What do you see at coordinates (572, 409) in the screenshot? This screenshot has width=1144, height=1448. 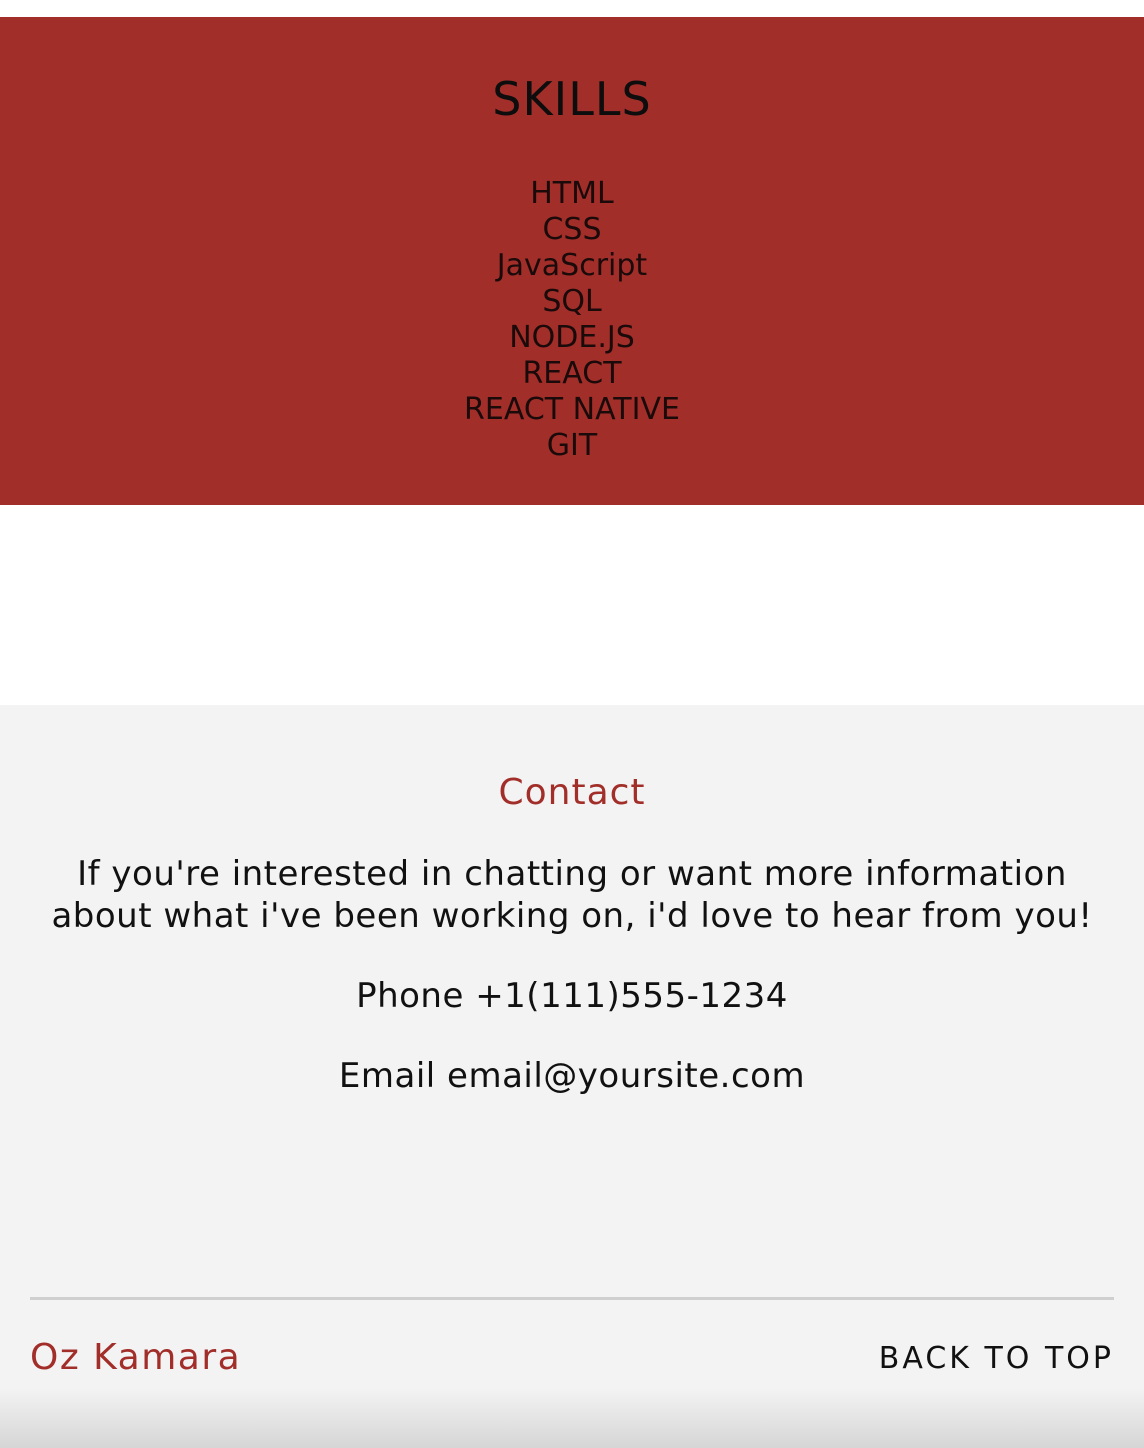 I see `skill-item-react-native: REACT NATIVE` at bounding box center [572, 409].